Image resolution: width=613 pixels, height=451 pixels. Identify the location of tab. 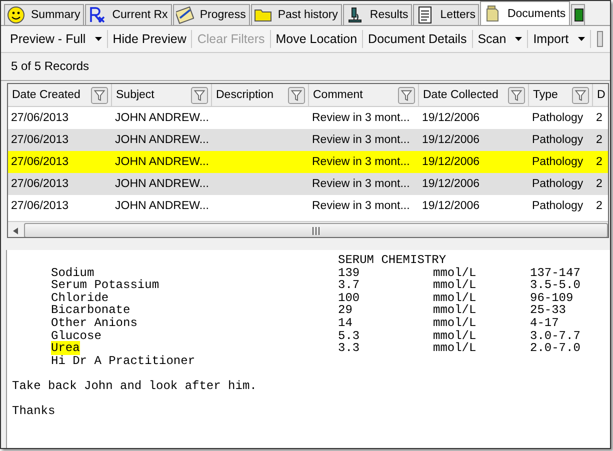
(577, 14).